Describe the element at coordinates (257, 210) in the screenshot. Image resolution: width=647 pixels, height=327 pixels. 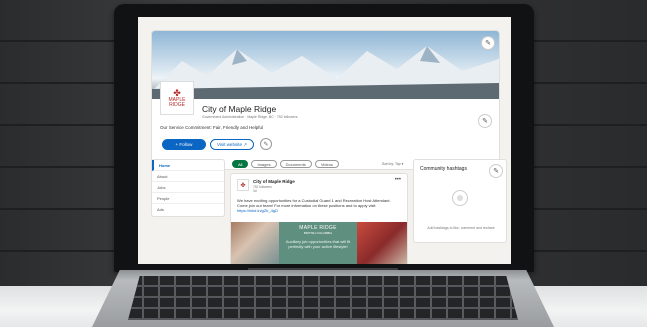
I see `post-link: https://lnkd.in/gZk_4gD` at that location.